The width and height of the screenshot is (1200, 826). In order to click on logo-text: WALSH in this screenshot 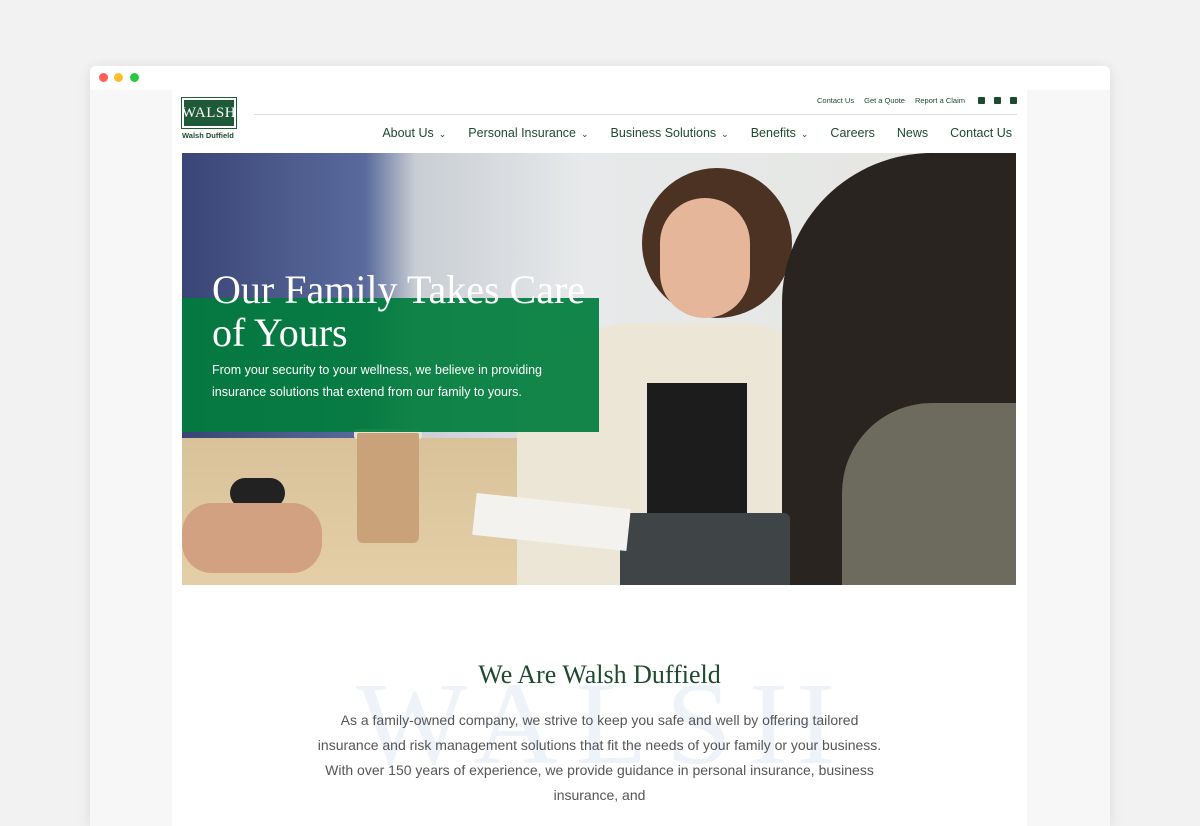, I will do `click(209, 112)`.